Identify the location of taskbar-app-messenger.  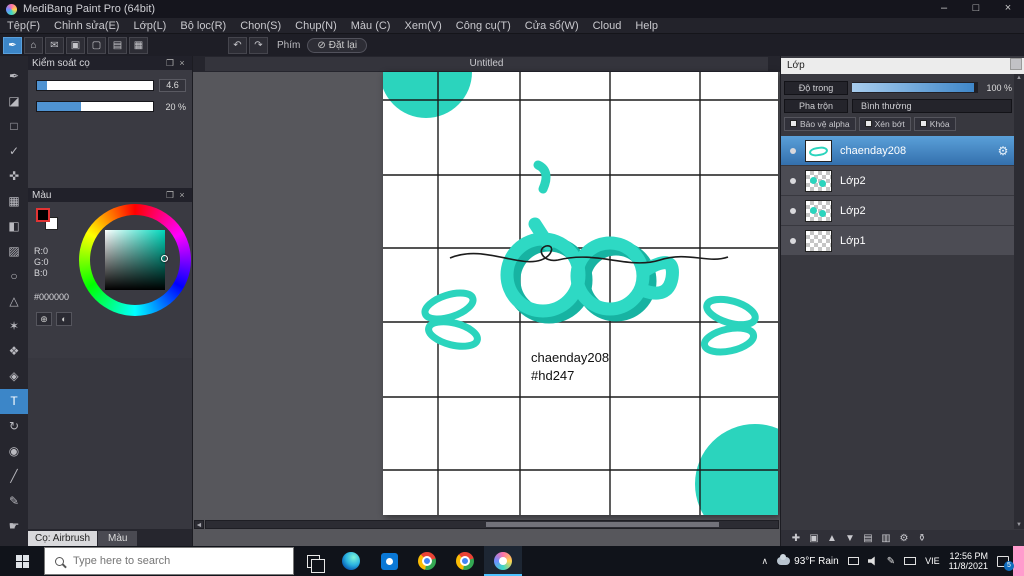
(389, 561).